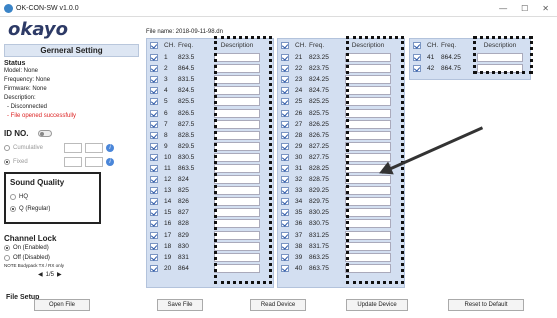 The image size is (557, 318). What do you see at coordinates (299, 191) in the screenshot?
I see `channel-number: 33` at bounding box center [299, 191].